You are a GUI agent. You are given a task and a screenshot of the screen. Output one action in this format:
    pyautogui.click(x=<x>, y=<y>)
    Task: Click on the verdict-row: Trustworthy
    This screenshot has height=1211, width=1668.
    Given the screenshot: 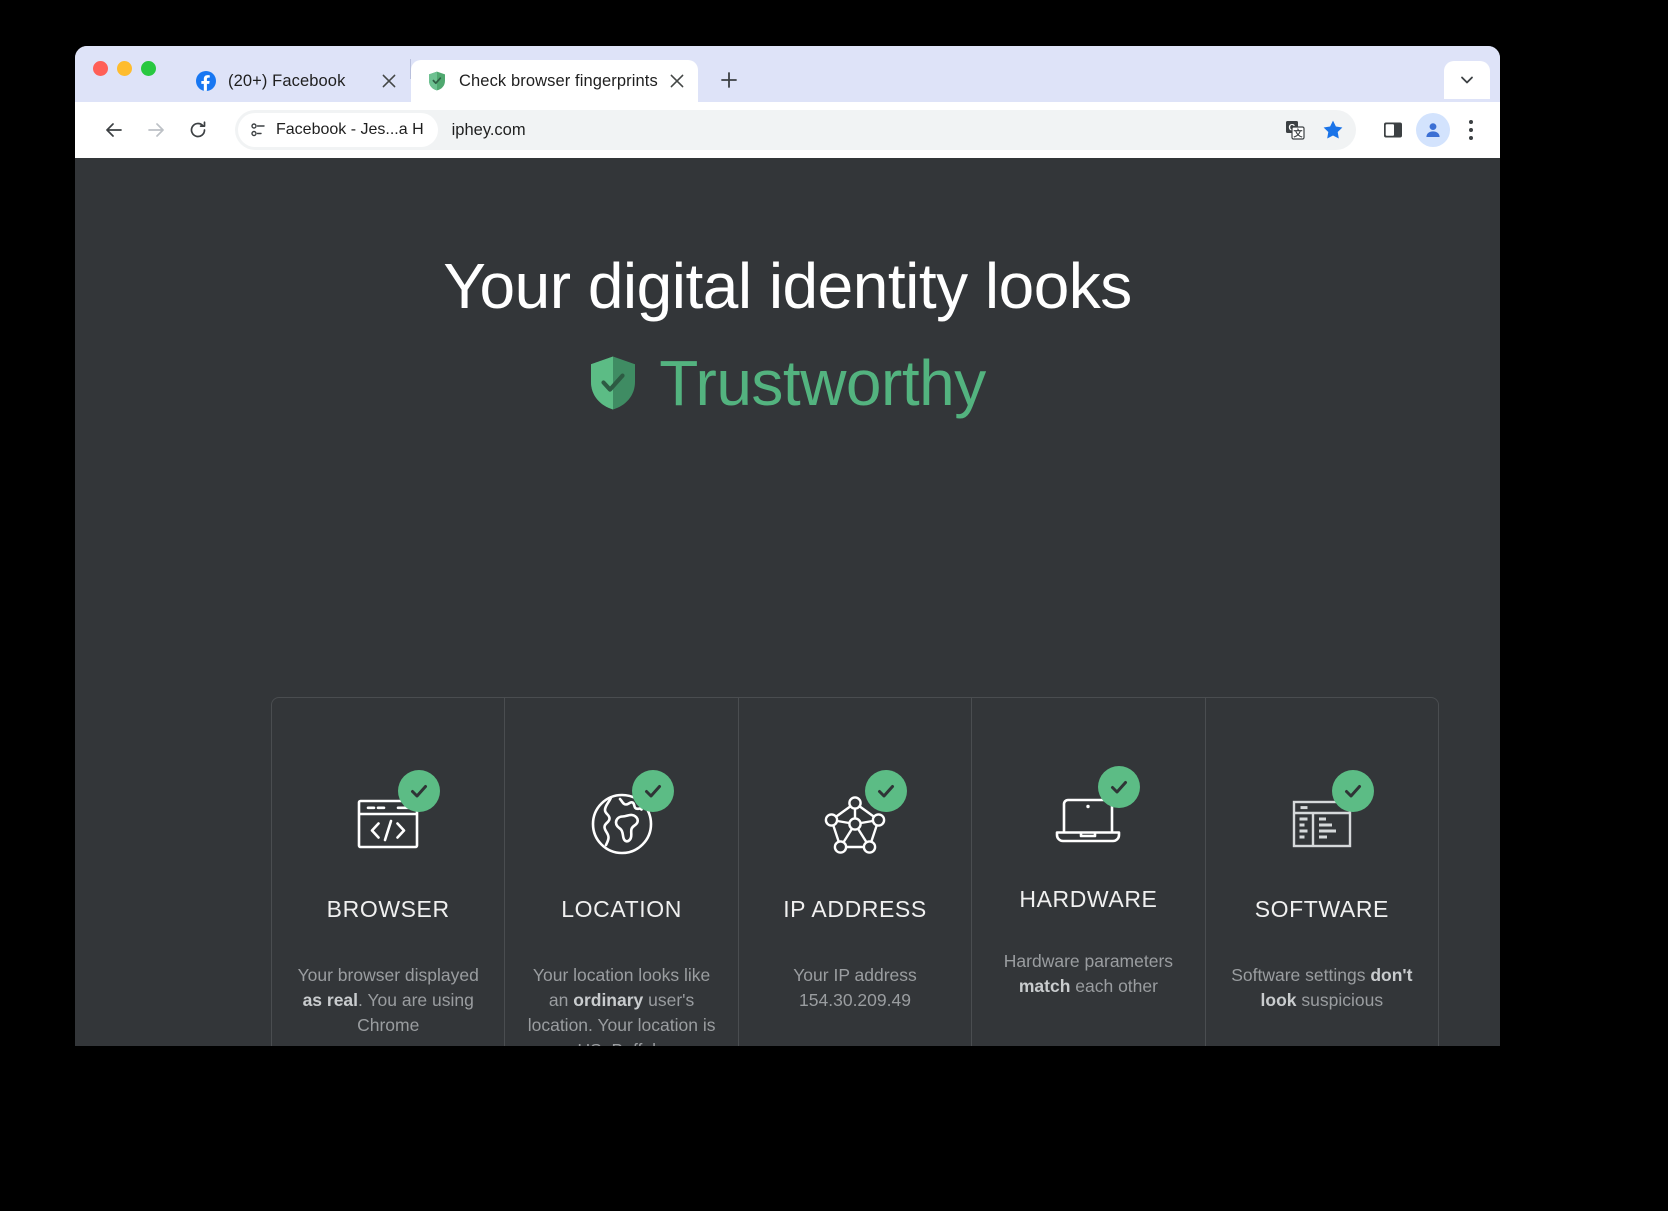 What is the action you would take?
    pyautogui.click(x=787, y=383)
    